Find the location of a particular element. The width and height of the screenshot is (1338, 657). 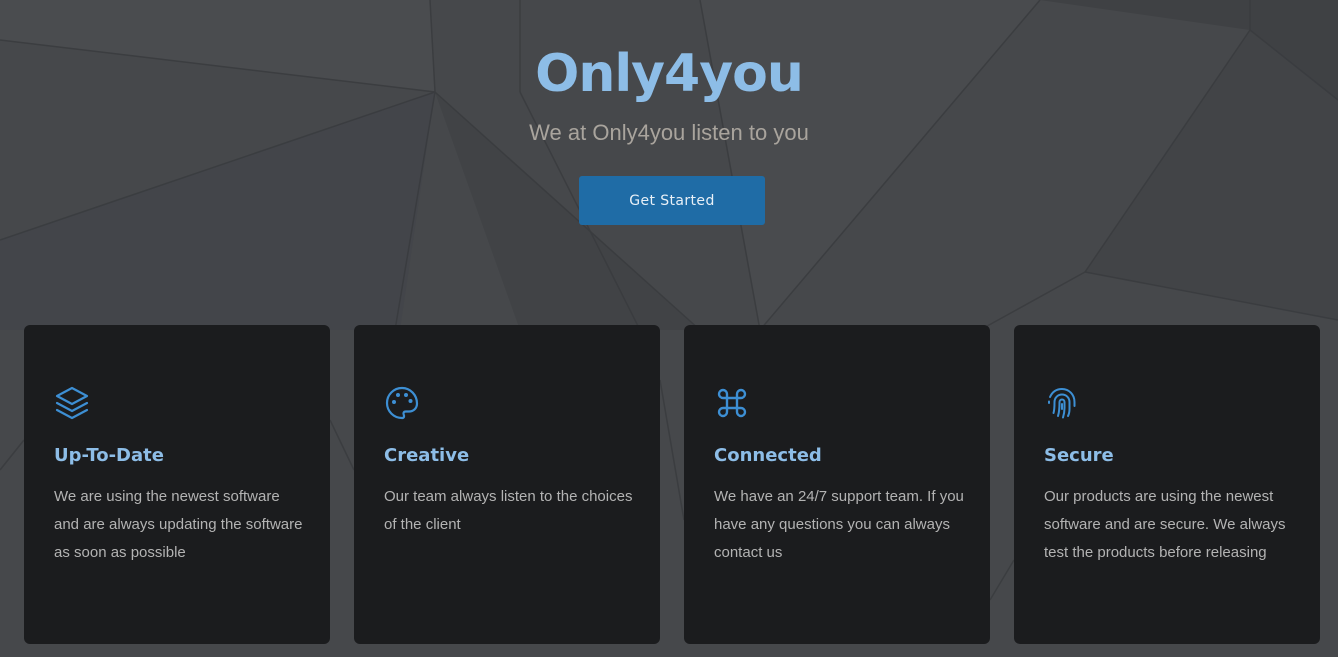

command-icon is located at coordinates (732, 403).